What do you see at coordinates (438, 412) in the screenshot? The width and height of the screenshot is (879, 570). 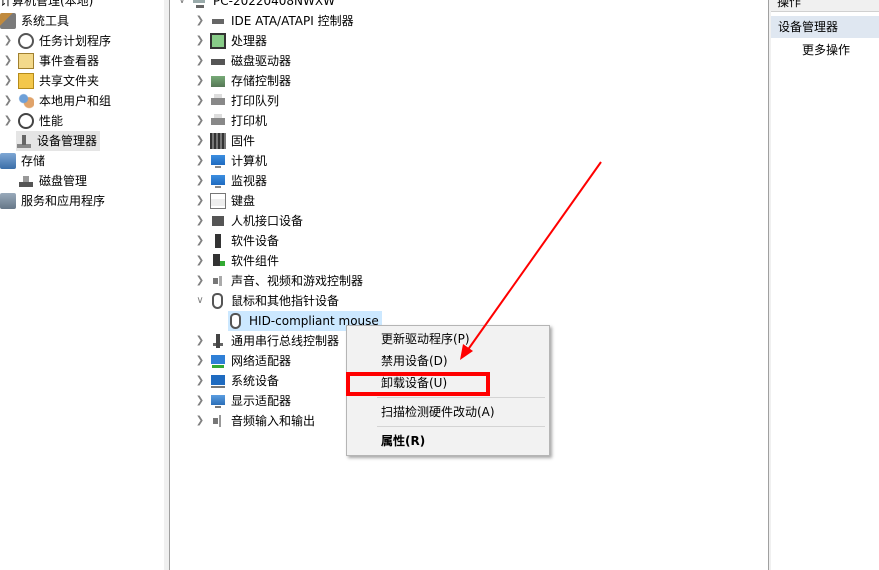 I see `menu-item-scan-hardware: 扫描检测硬件改动(A)` at bounding box center [438, 412].